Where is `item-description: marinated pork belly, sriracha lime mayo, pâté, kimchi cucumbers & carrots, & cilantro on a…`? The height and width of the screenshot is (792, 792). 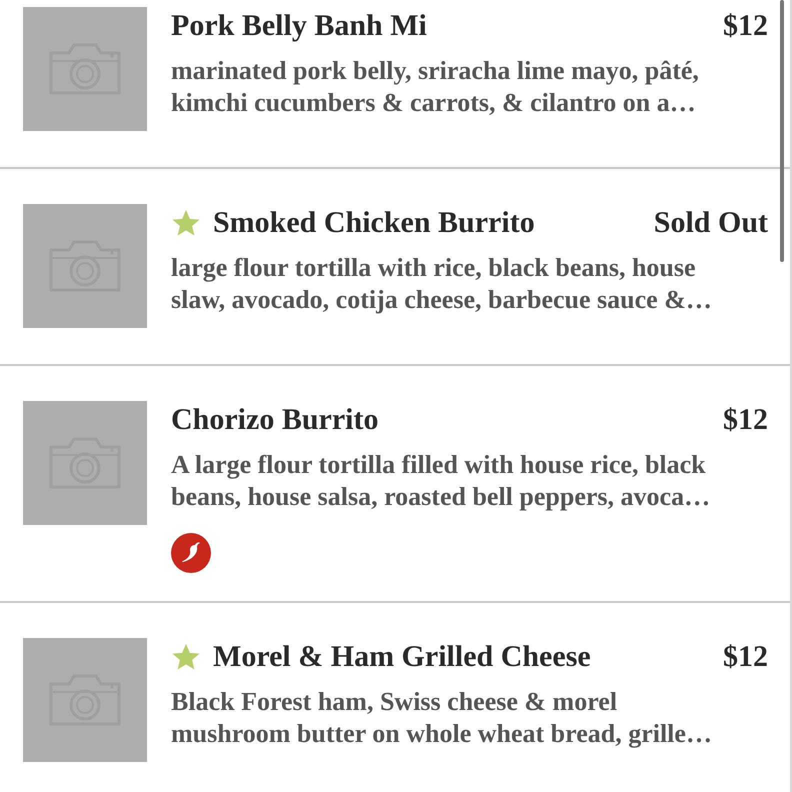 item-description: marinated pork belly, sriracha lime mayo, pâté, kimchi cucumbers & carrots, & cilantro on a… is located at coordinates (435, 87).